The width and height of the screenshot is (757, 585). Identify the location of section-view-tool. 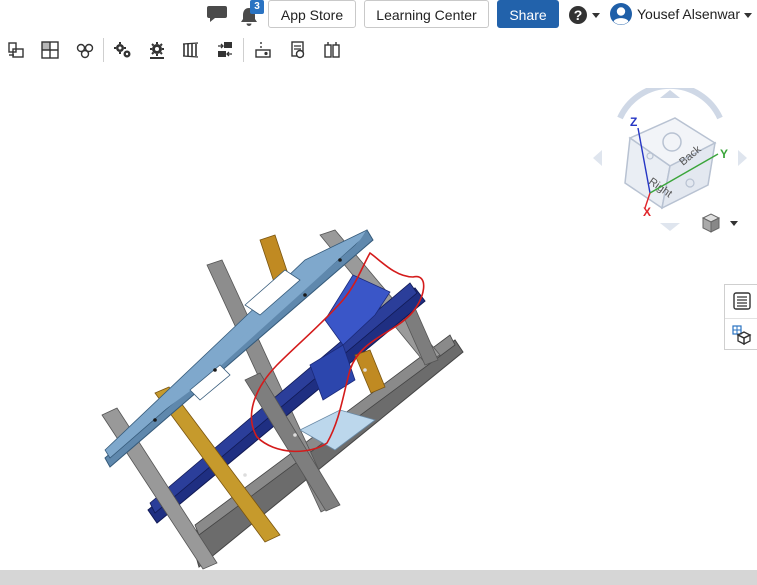
(263, 50).